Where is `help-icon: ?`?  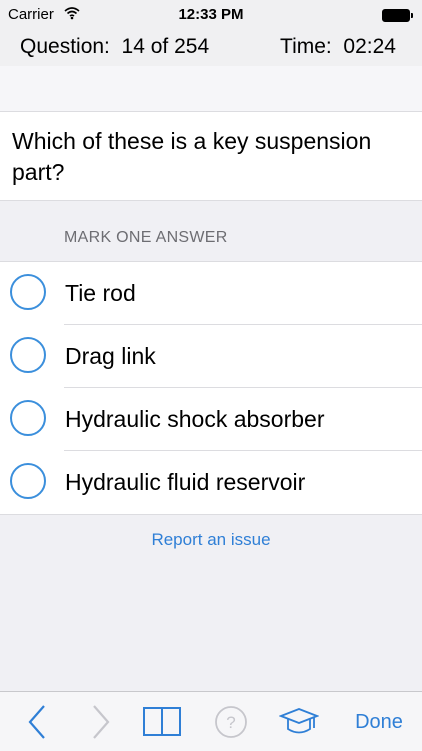
help-icon: ? is located at coordinates (231, 722).